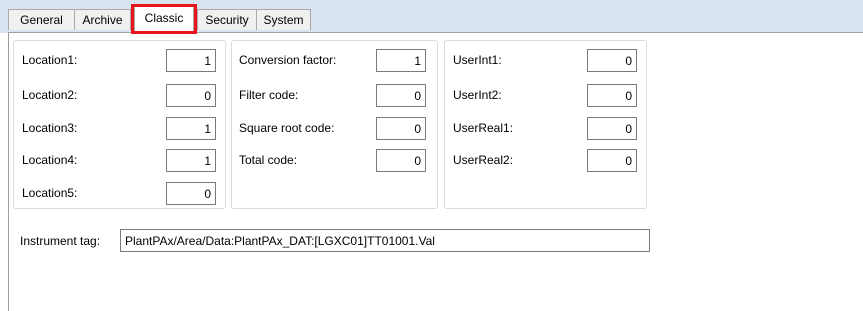 This screenshot has height=311, width=863. I want to click on location4-field, so click(191, 160).